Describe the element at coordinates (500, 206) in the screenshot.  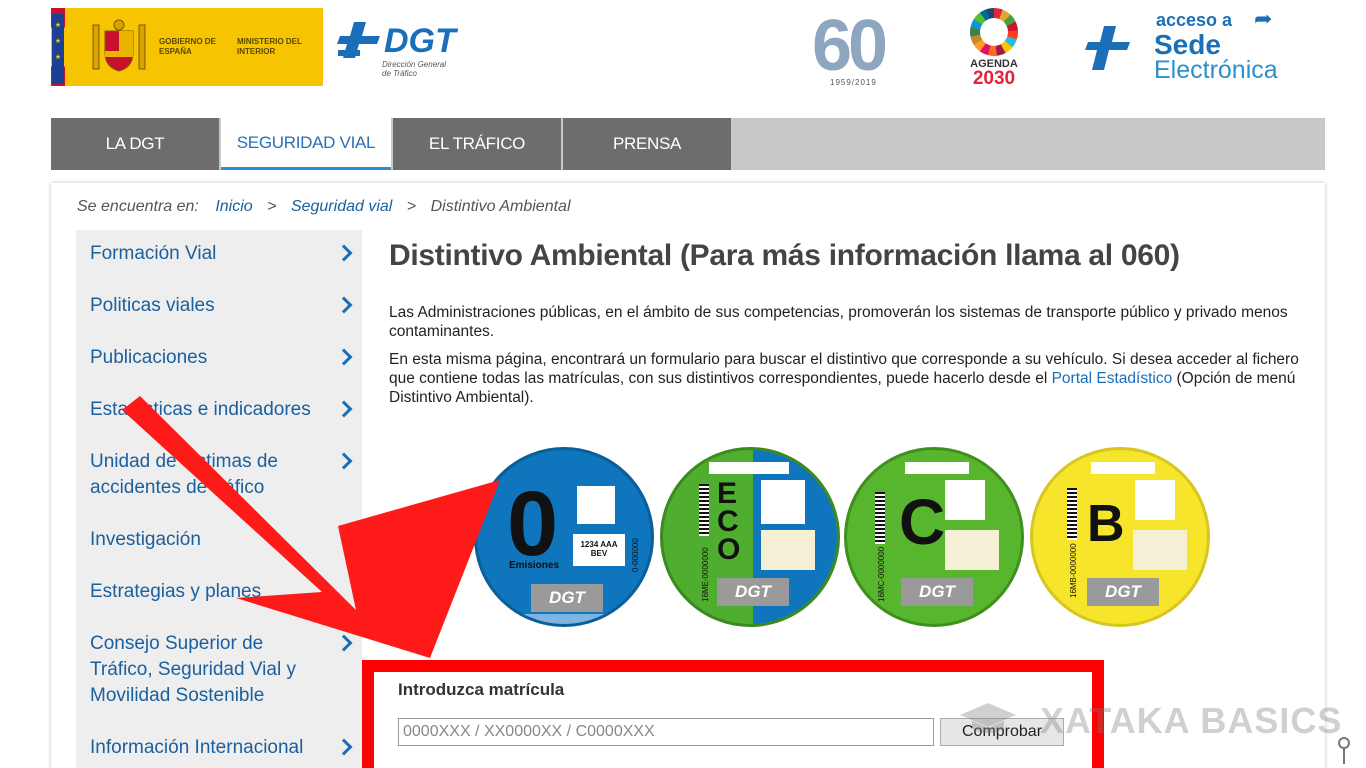
I see `breadcrumb-current: Distintivo Ambiental` at that location.